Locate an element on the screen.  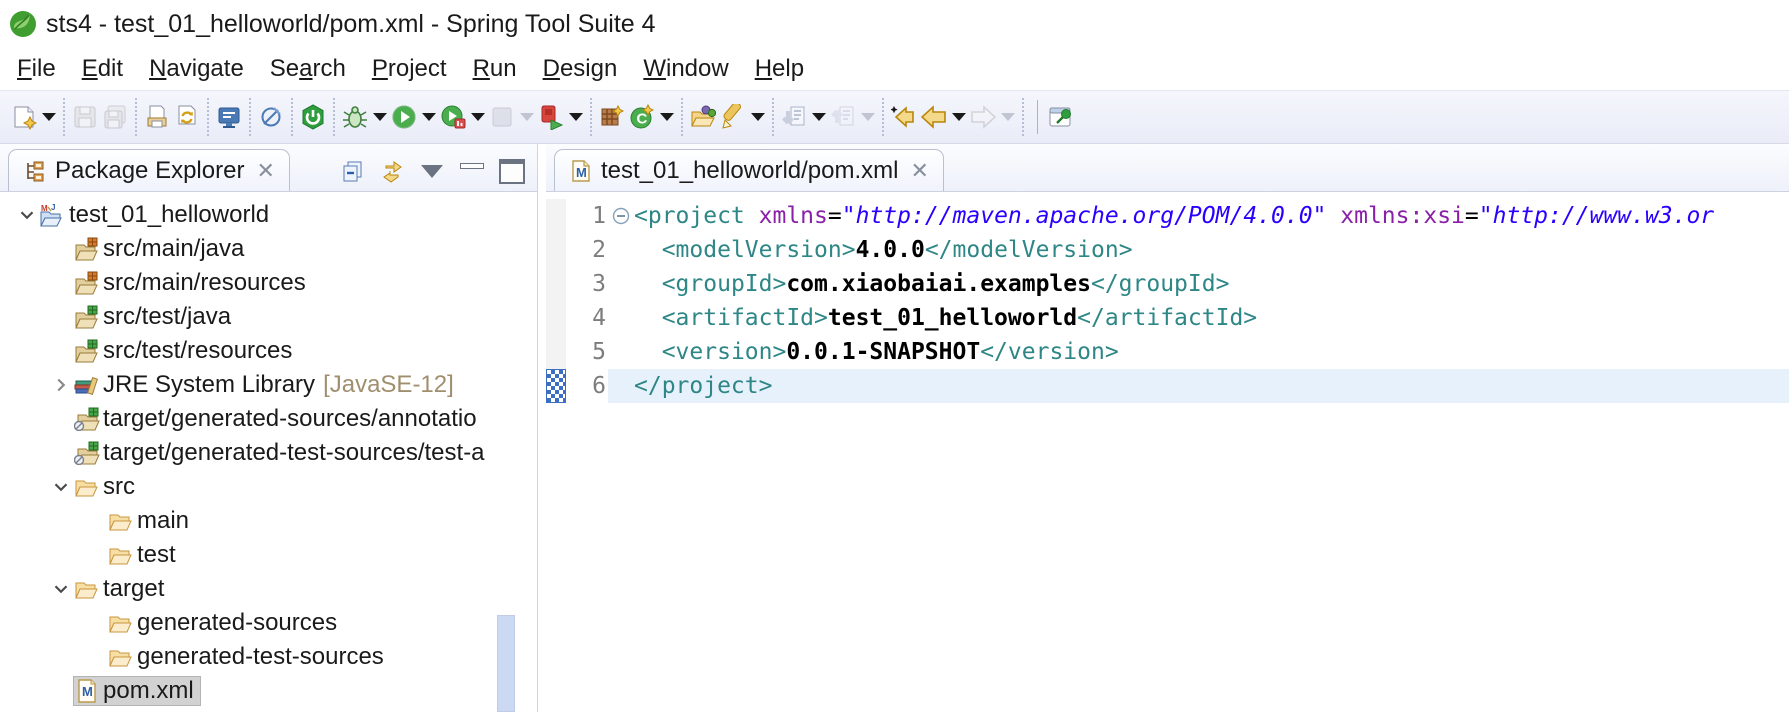
view-menu-icon is located at coordinates (432, 171).